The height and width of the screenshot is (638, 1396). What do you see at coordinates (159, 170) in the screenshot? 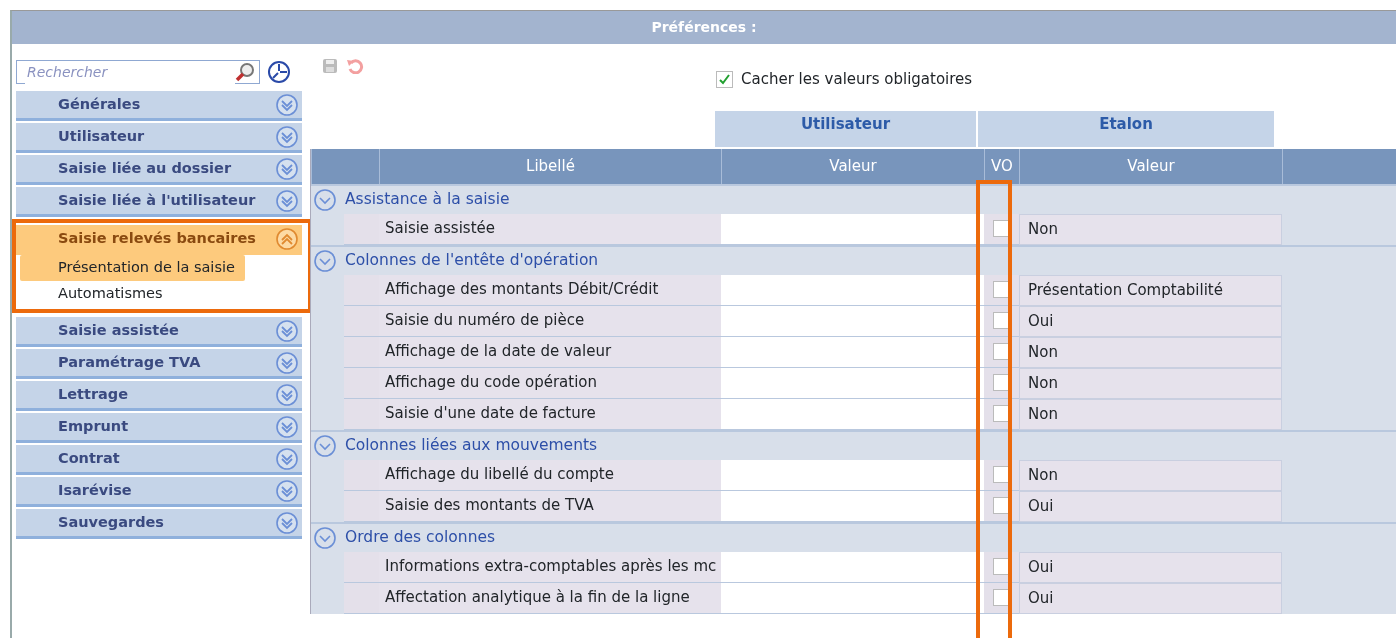
I see `sidebar-item: Saisie liée au dossier` at bounding box center [159, 170].